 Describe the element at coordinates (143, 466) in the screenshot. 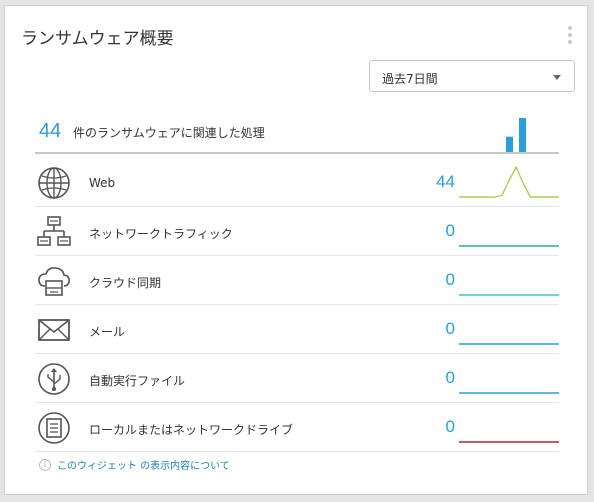

I see `about-widget-link-text: このウィジェット の表示内容について` at that location.